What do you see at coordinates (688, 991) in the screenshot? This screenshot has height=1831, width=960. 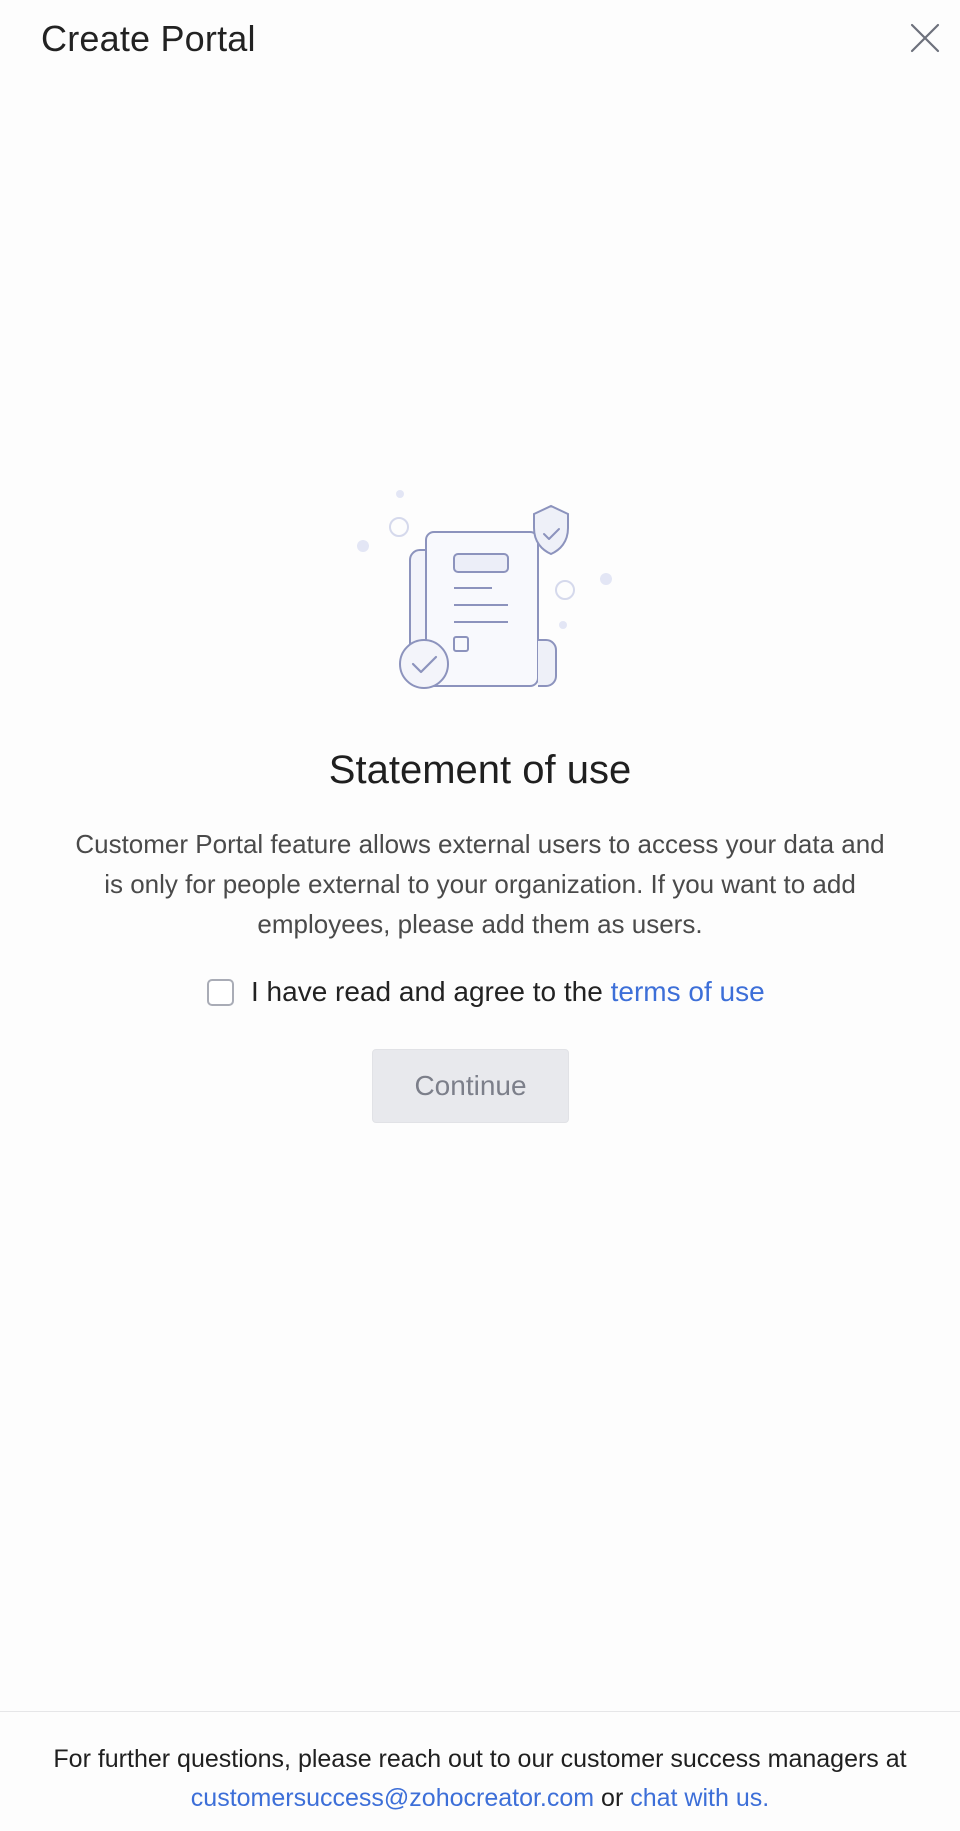 I see `terms-of-use-link: terms of use` at bounding box center [688, 991].